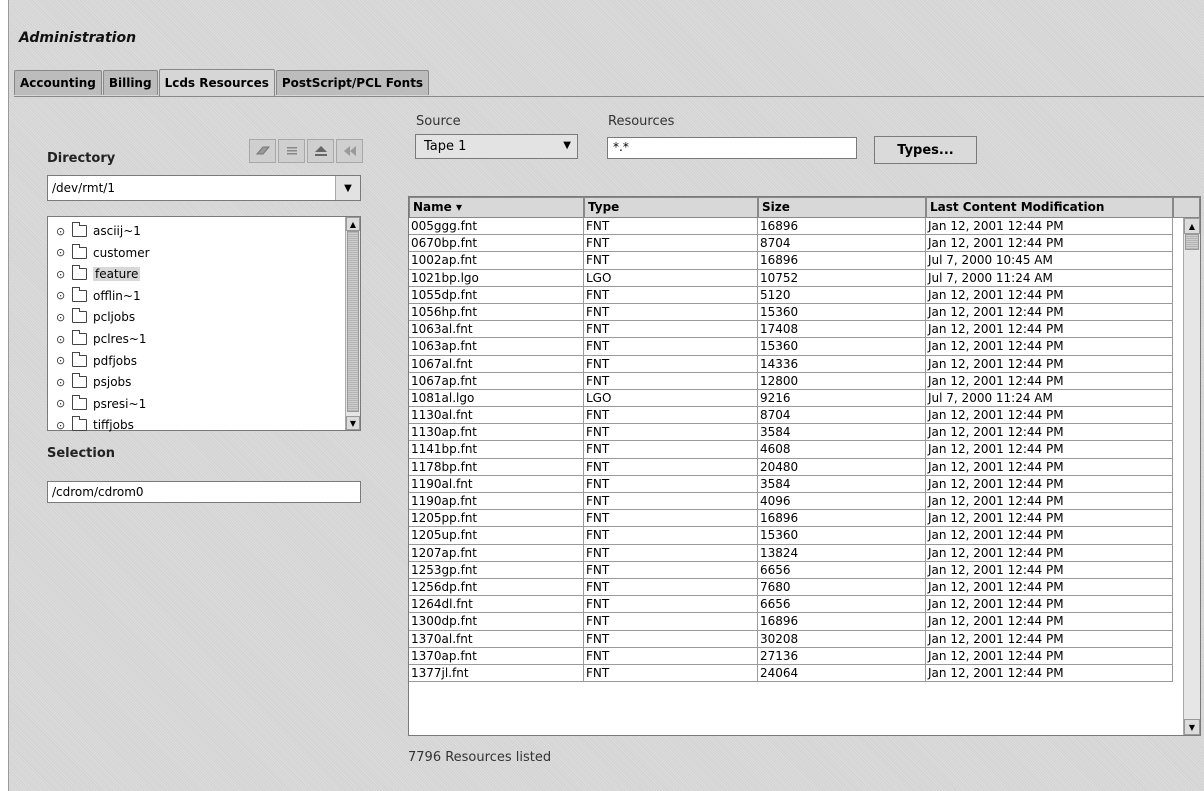 The image size is (1204, 791). What do you see at coordinates (496, 381) in the screenshot?
I see `cell-name: 1067ap.fnt` at bounding box center [496, 381].